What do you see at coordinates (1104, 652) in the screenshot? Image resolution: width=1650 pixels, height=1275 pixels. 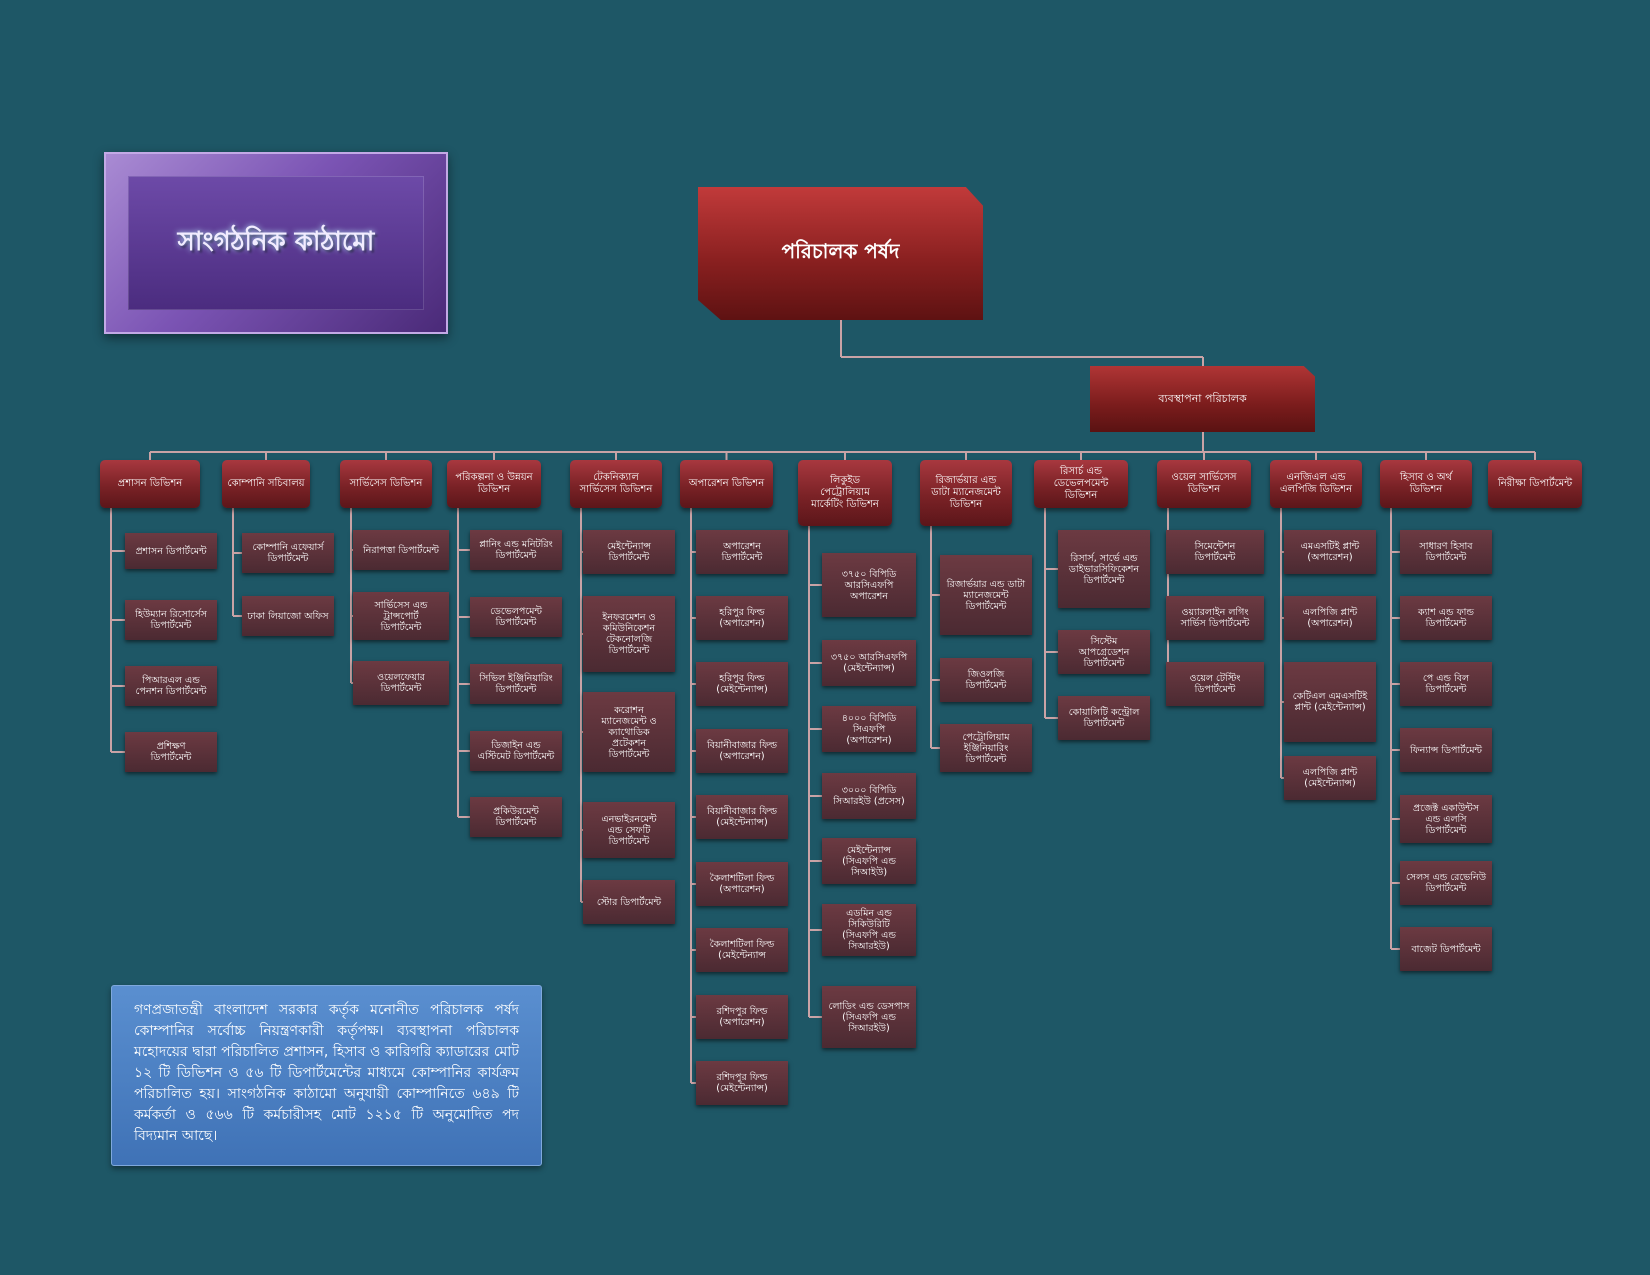 I see `department-box: সিস্টেম আপগ্রেডেশন ডিপার্টমেন্ট` at bounding box center [1104, 652].